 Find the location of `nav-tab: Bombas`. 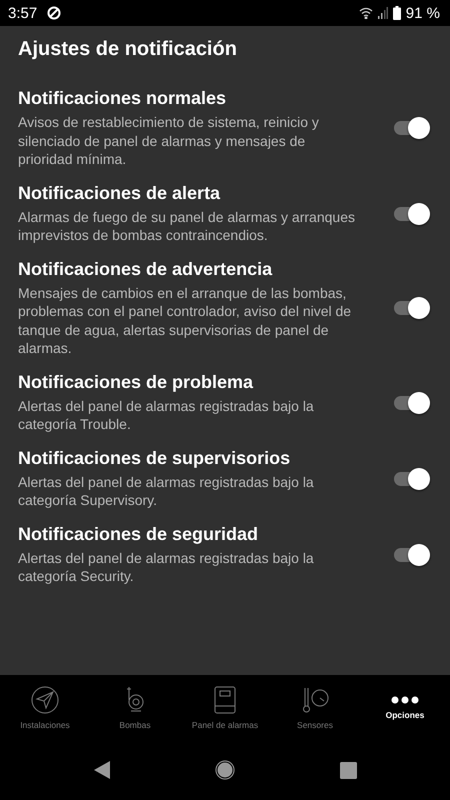

nav-tab: Bombas is located at coordinates (135, 707).